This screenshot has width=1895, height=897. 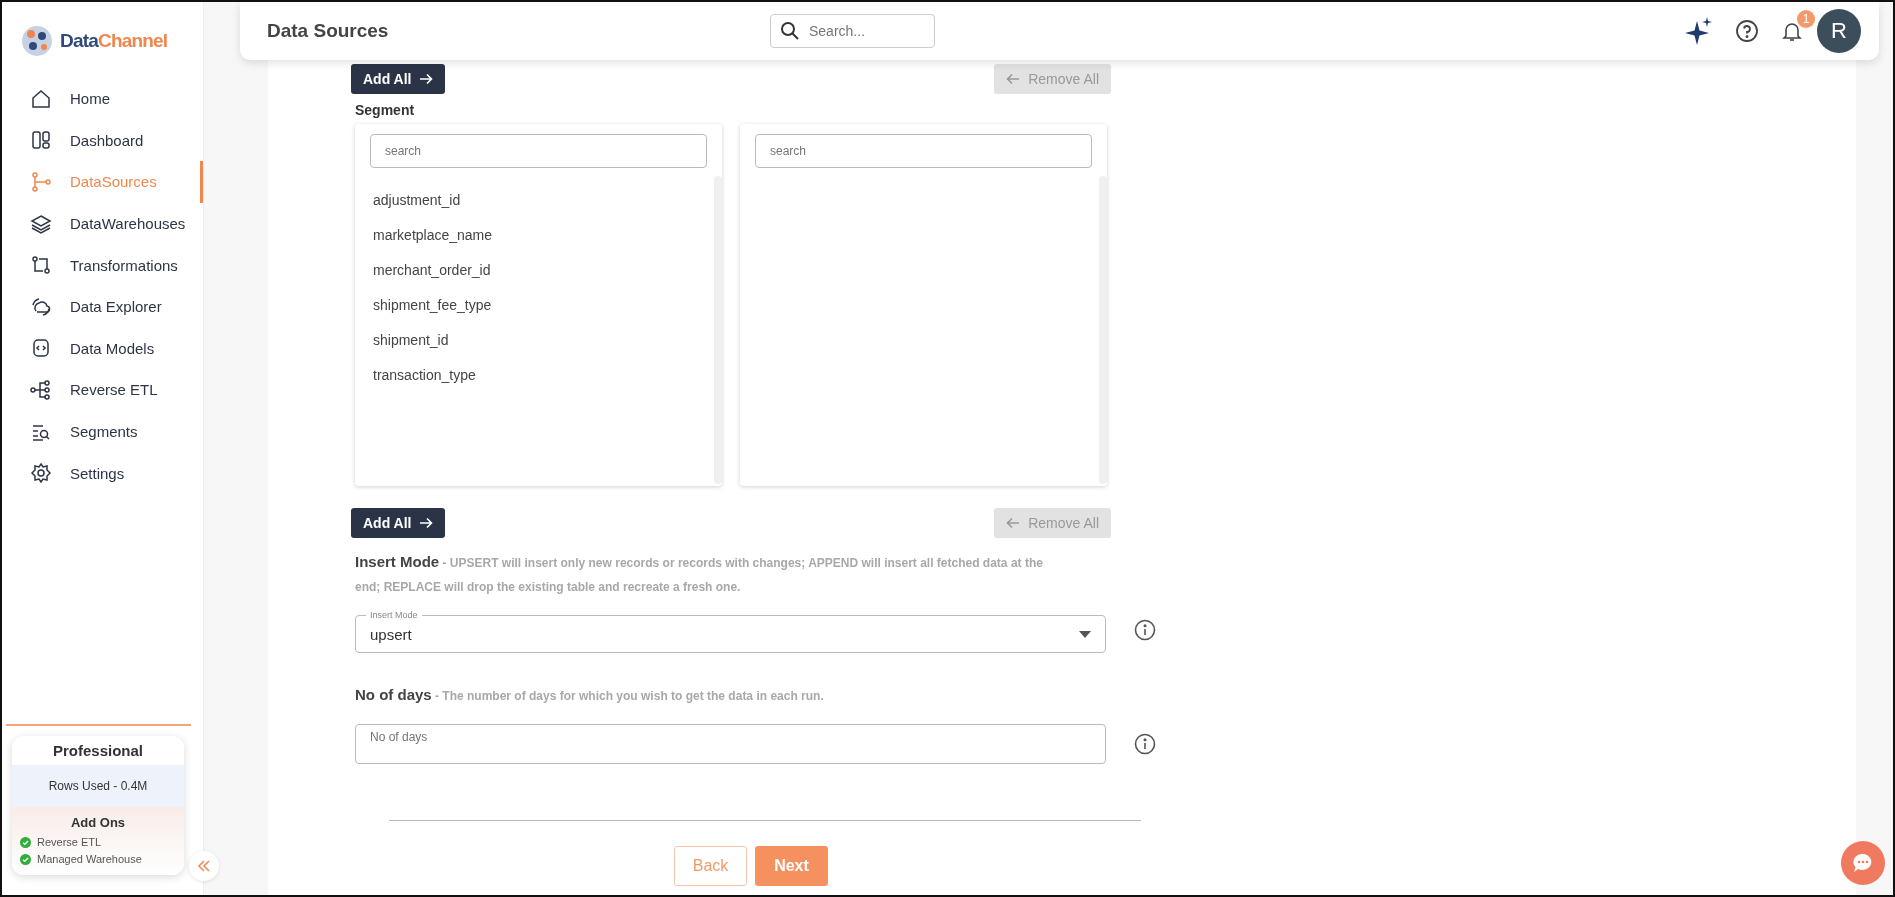 What do you see at coordinates (89, 859) in the screenshot?
I see `addon-label: Managed Warehouse` at bounding box center [89, 859].